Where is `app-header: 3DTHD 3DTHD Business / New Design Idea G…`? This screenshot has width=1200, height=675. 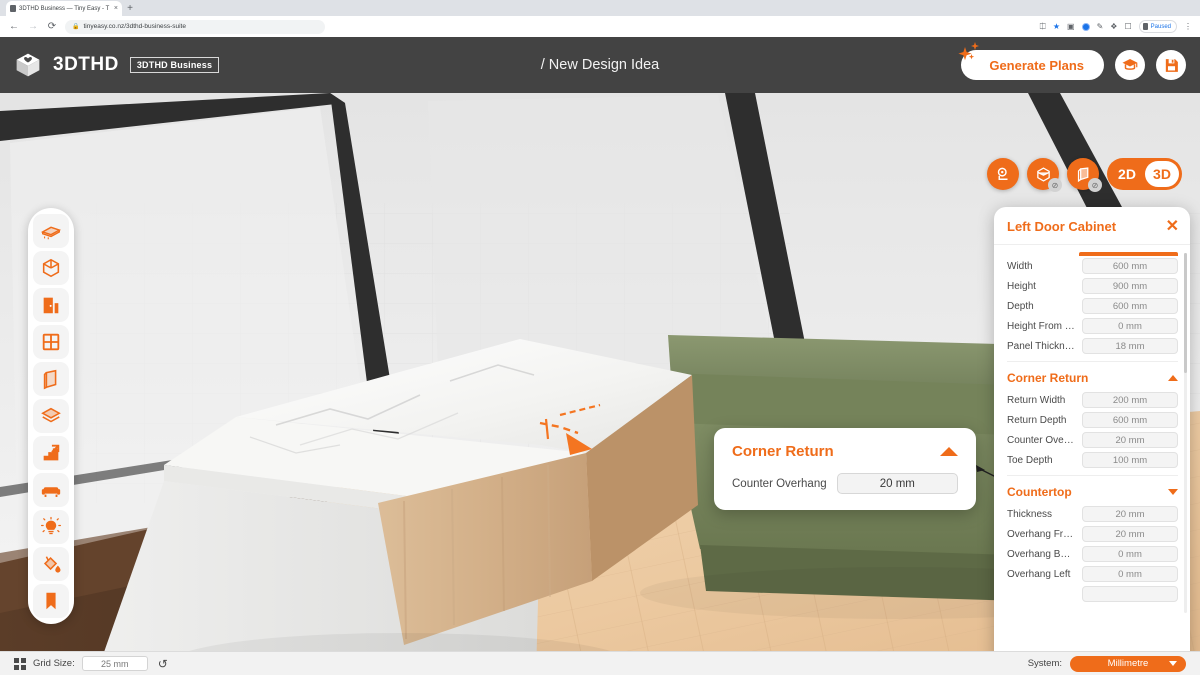 app-header: 3DTHD 3DTHD Business / New Design Idea G… is located at coordinates (600, 65).